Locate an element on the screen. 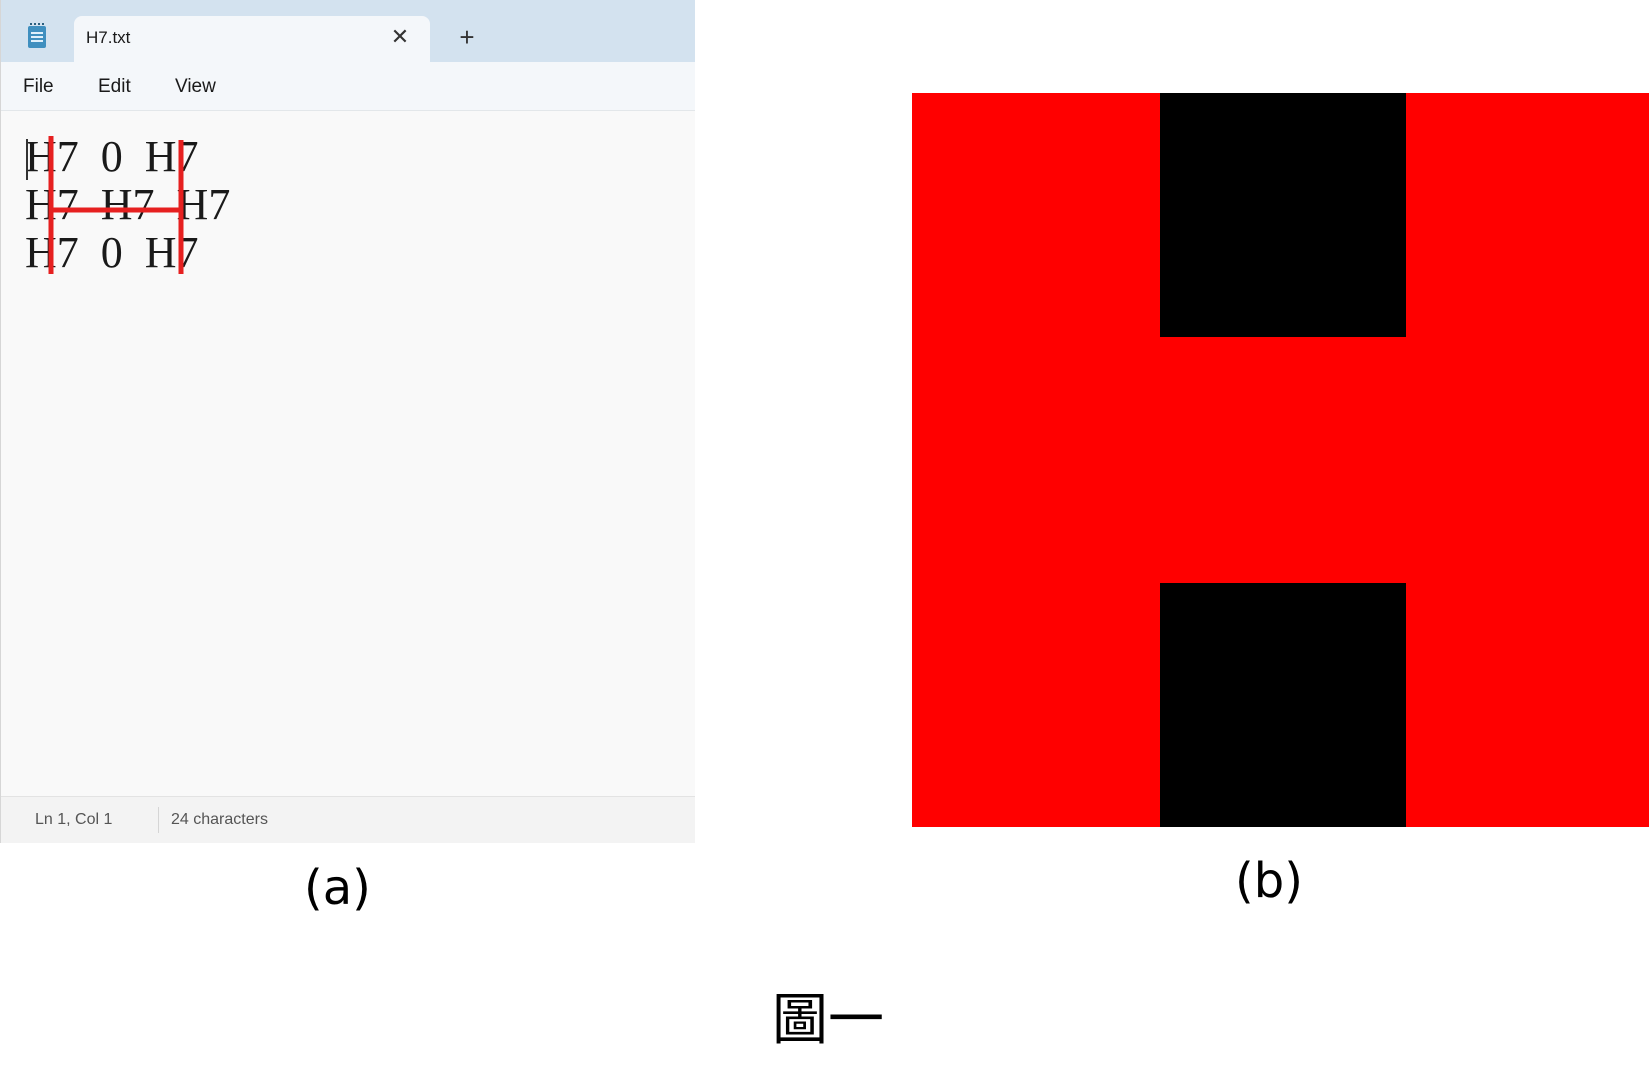  h-image-bottom-black-block is located at coordinates (1283, 705).